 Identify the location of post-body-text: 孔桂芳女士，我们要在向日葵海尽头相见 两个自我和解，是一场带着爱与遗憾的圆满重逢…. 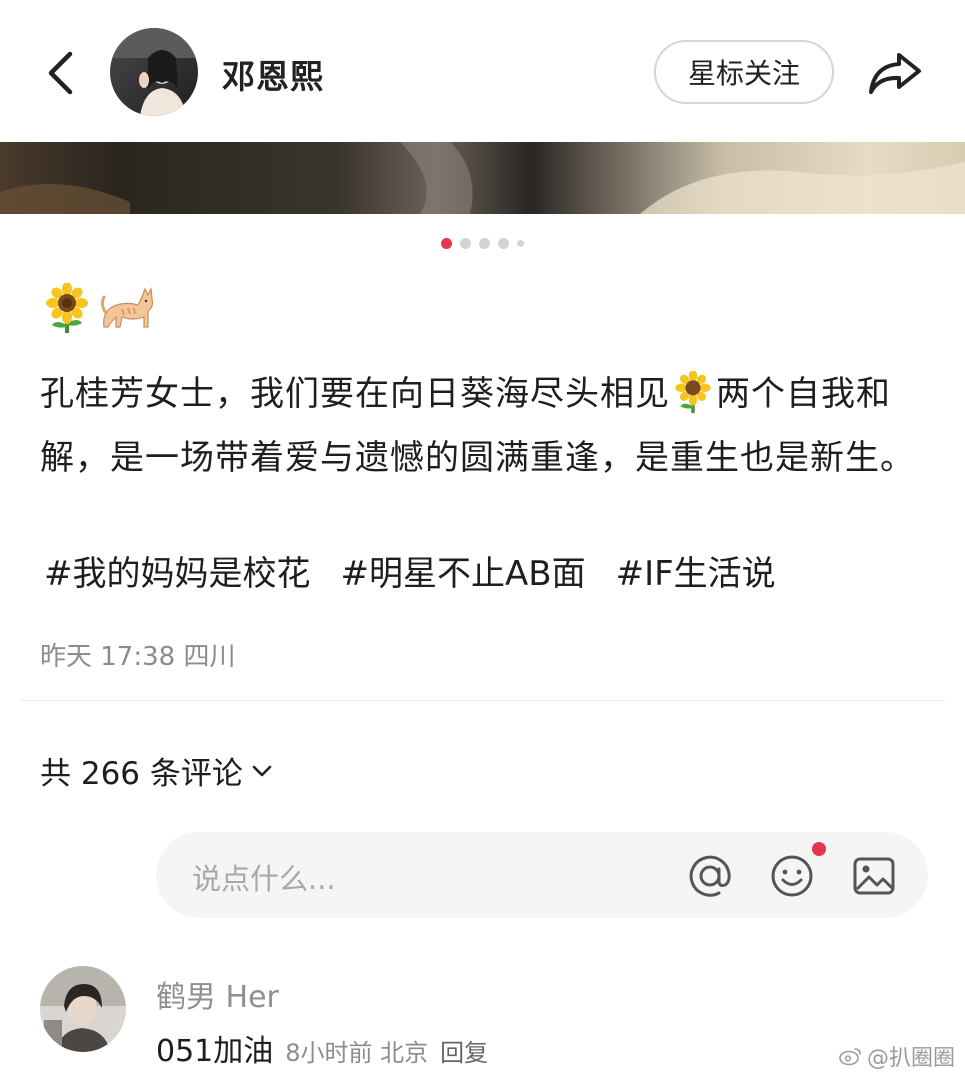
(485, 426).